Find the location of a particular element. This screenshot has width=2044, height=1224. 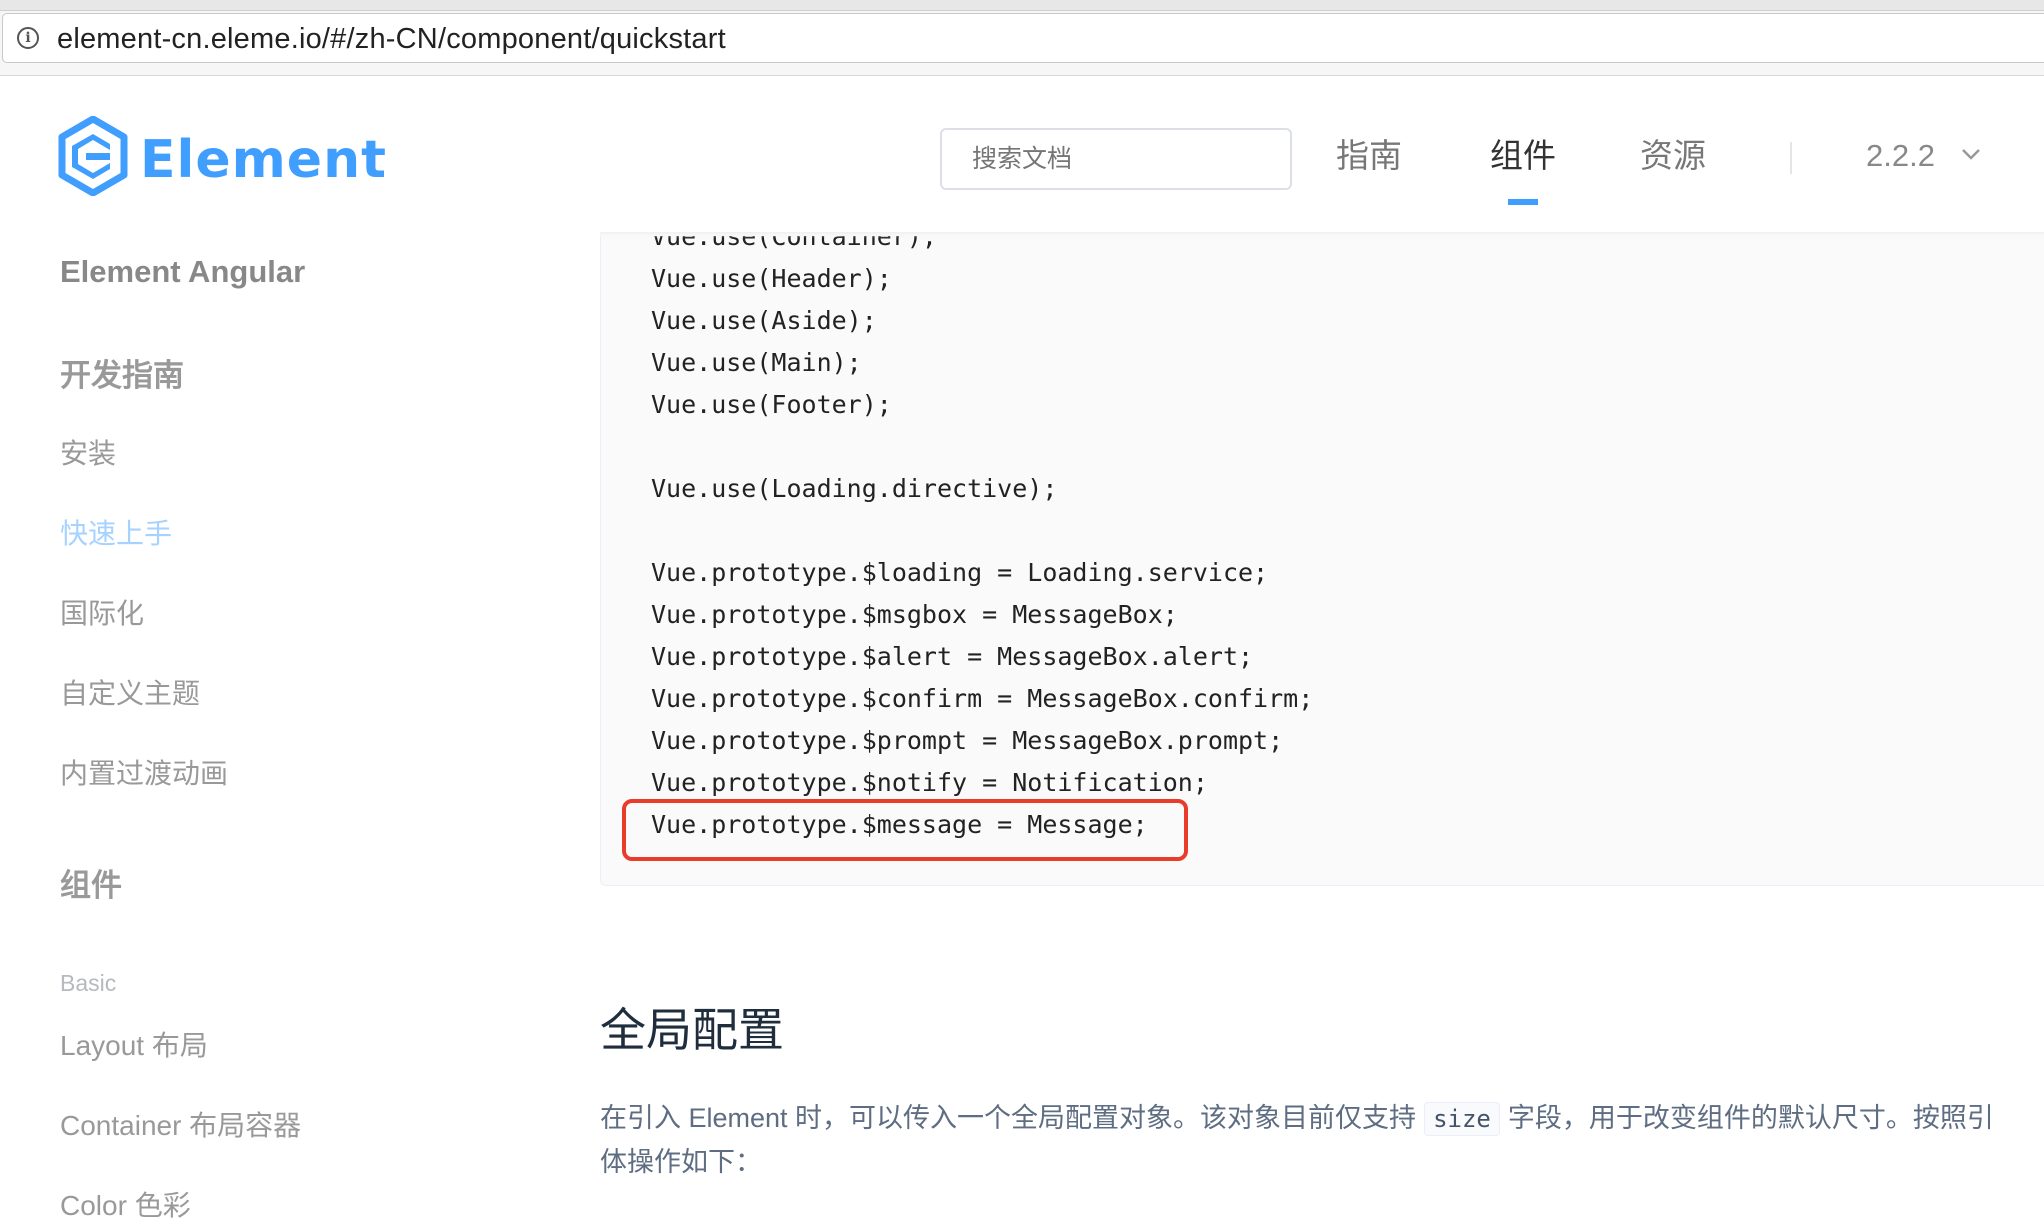

sidebar-item-container: Container 布局容器 is located at coordinates (180, 1126).